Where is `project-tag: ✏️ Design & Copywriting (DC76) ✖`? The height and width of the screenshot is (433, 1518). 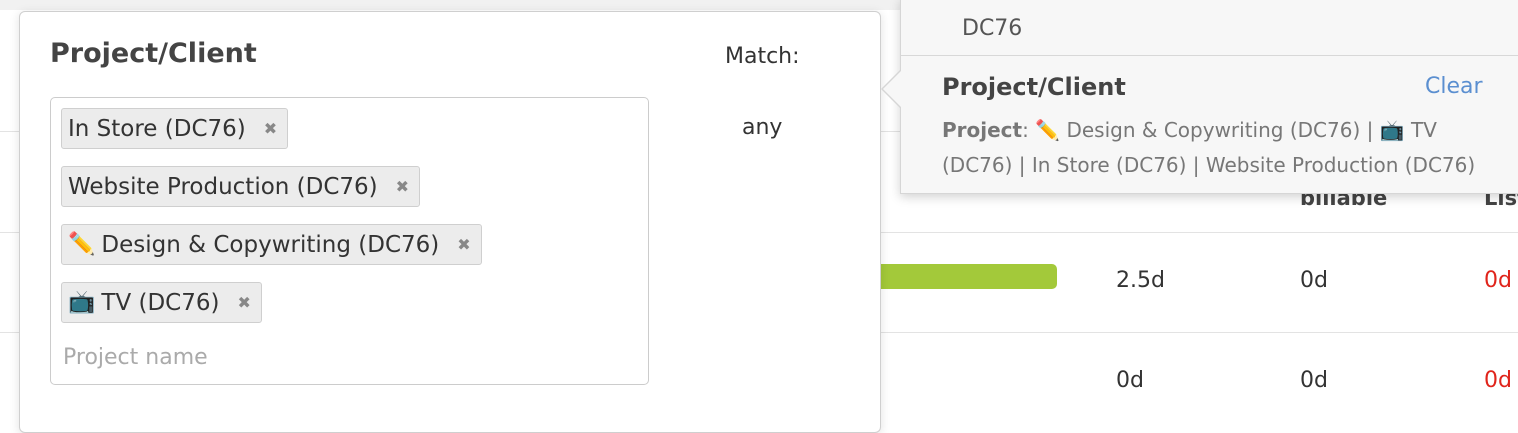
project-tag: ✏️ Design & Copywriting (DC76) ✖ is located at coordinates (271, 244).